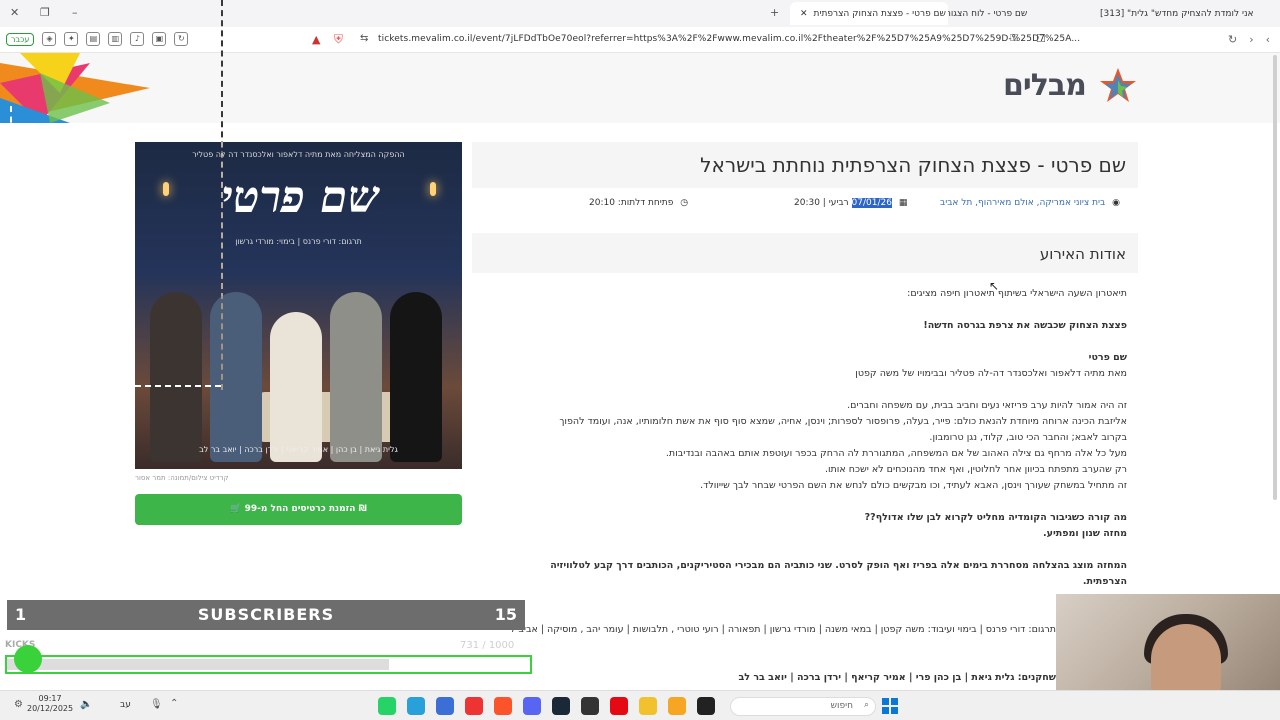 The width and height of the screenshot is (1280, 720). What do you see at coordinates (850, 203) in the screenshot?
I see `event-date: ▦ 07/01/26 רביעי | 20:30` at bounding box center [850, 203].